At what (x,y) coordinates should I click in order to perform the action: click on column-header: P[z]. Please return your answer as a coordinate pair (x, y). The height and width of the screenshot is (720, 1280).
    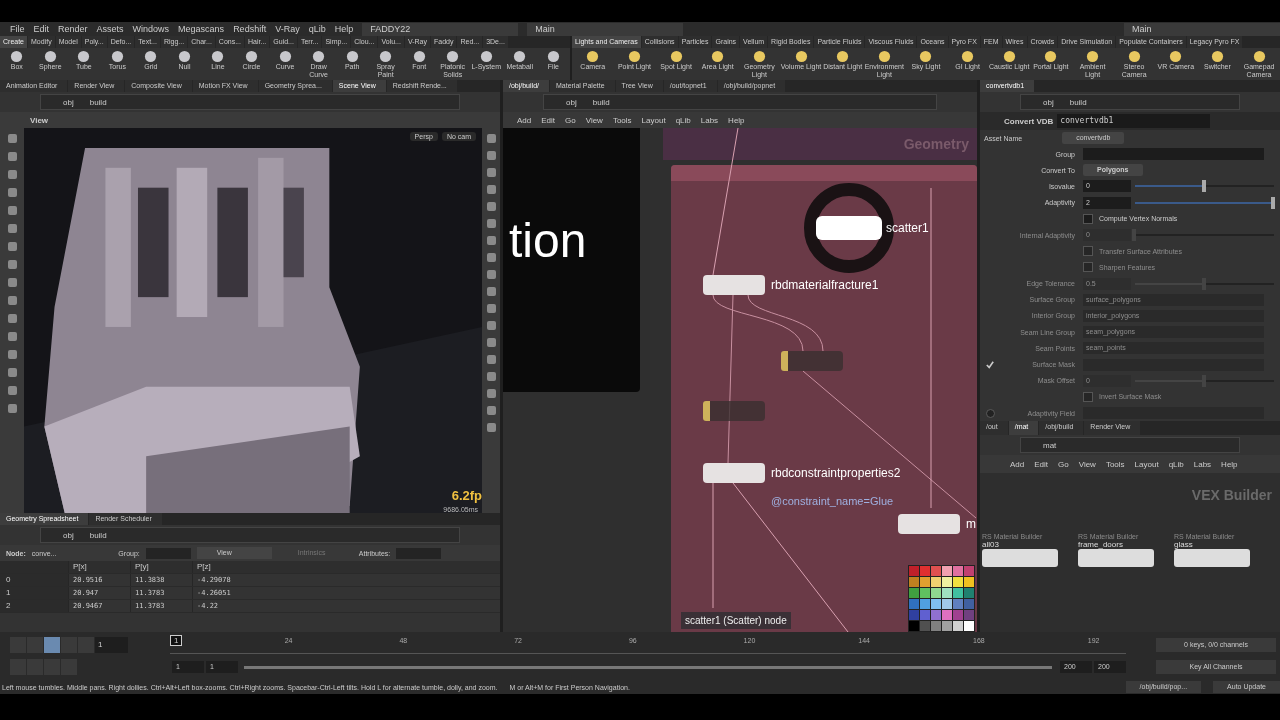
    Looking at the image, I should click on (223, 567).